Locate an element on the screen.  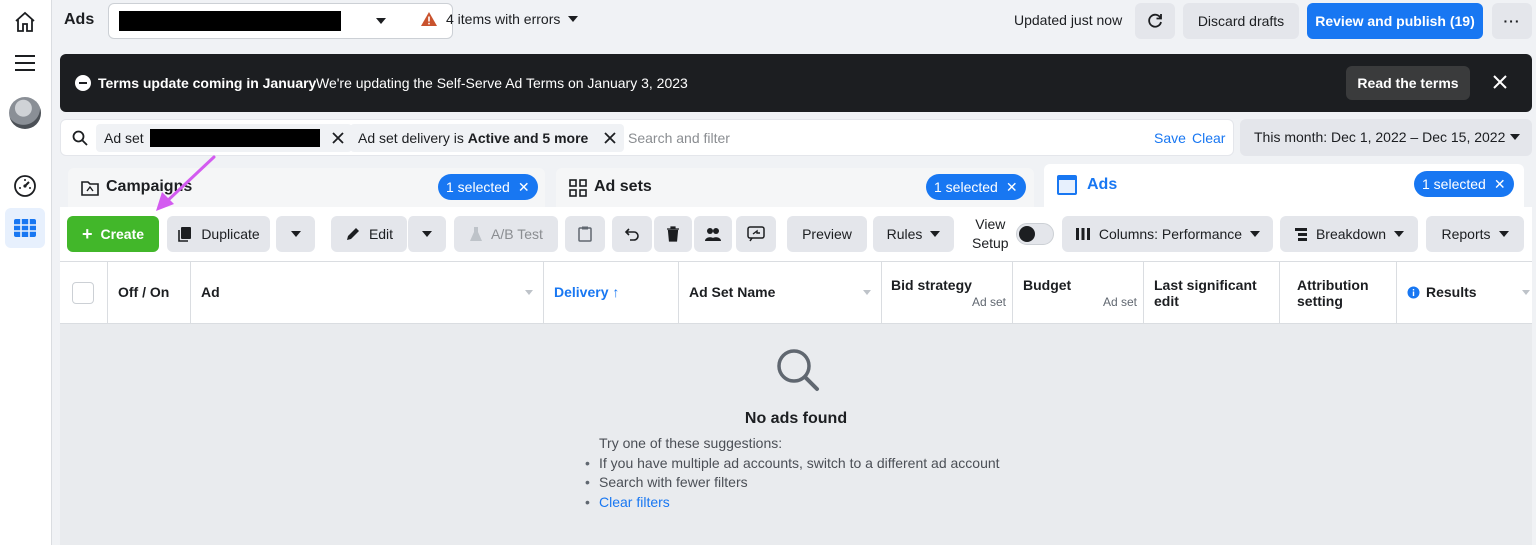
updated-status: Updated just now is located at coordinates (1068, 20).